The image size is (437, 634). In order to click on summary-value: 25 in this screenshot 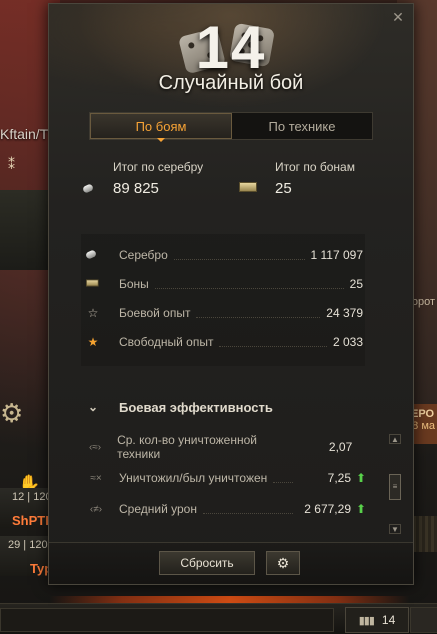, I will do `click(356, 284)`.